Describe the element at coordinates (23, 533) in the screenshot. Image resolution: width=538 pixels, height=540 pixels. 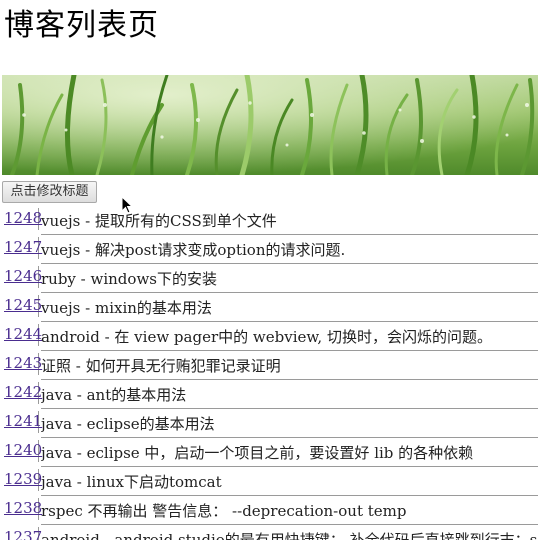
I see `post-id-link: 1237` at that location.